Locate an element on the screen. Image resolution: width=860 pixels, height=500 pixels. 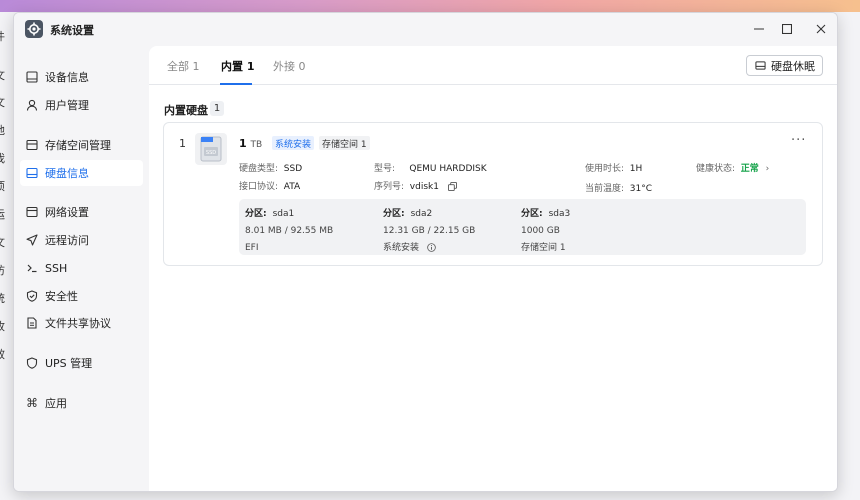
sidebar-item-label: UPS 管理 is located at coordinates (69, 363).